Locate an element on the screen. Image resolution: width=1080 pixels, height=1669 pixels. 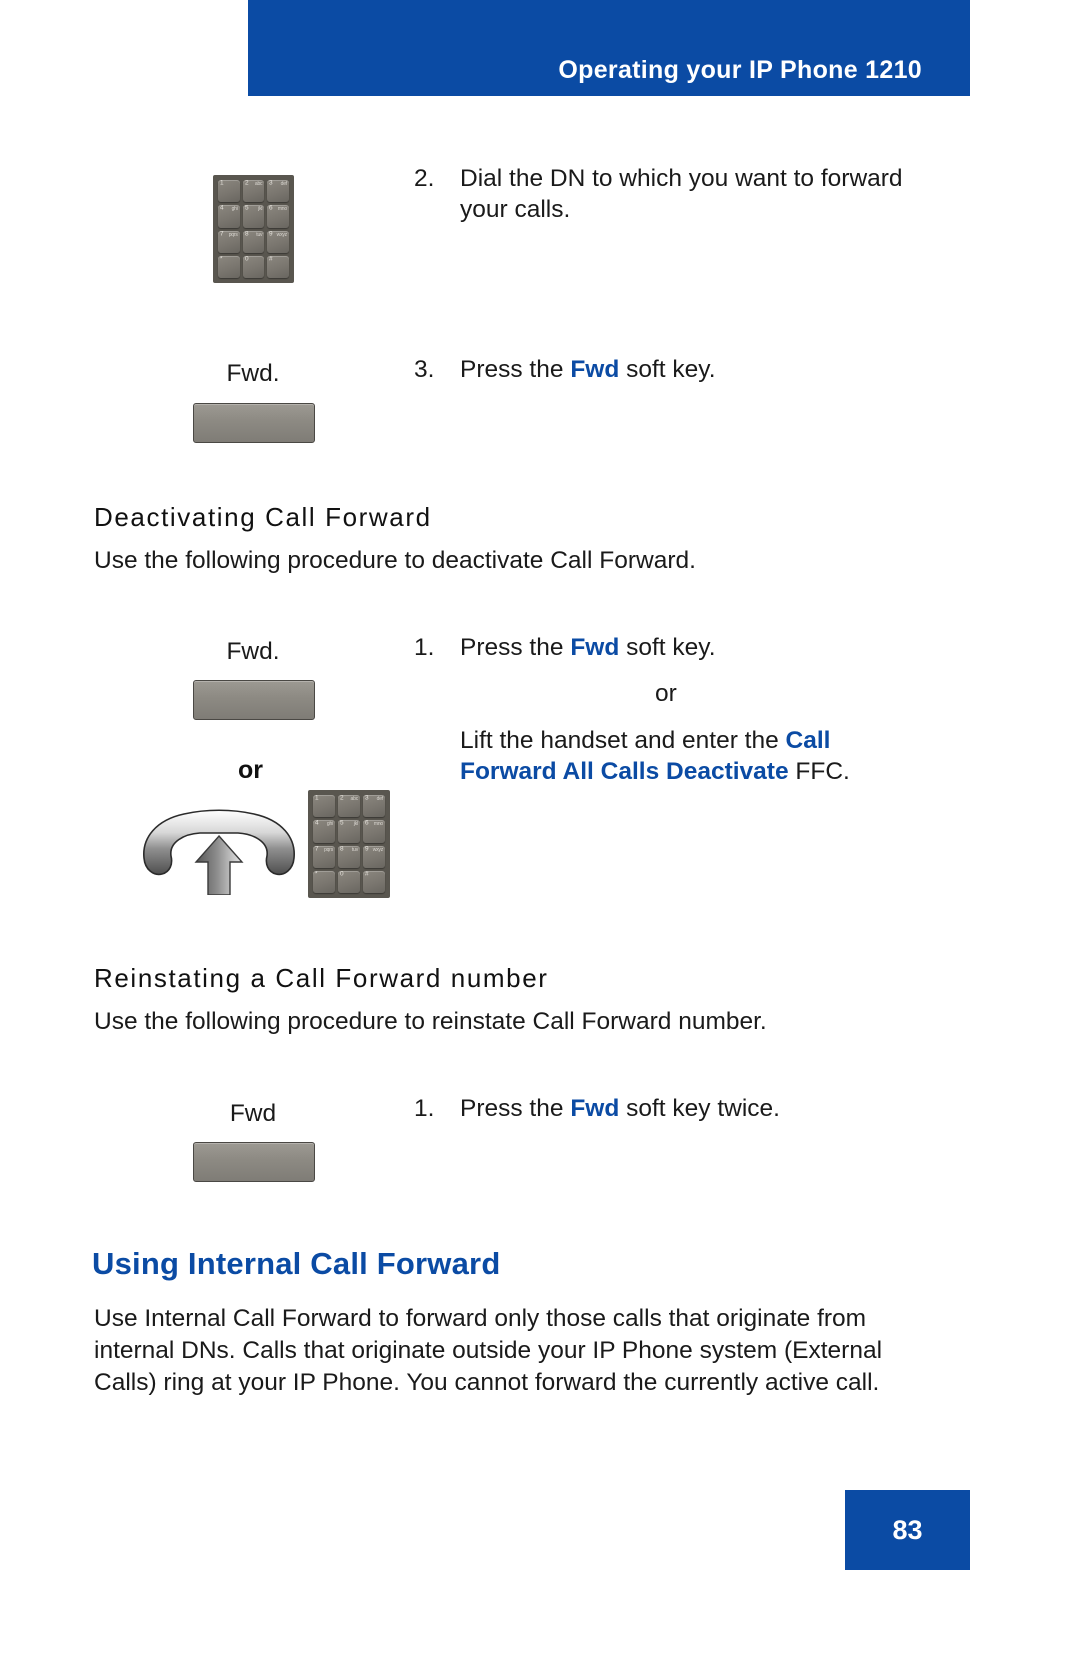
keypad-key-letters: mno is located at coordinates (282, 209).